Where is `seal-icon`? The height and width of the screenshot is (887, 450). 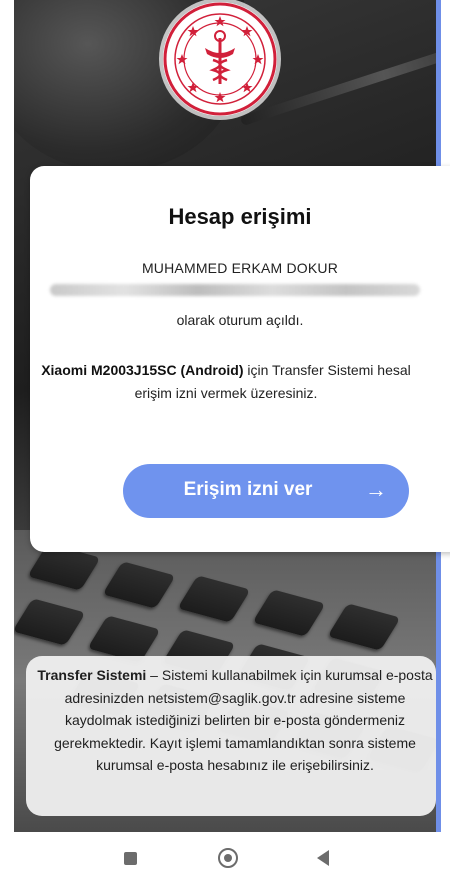
seal-icon is located at coordinates (220, 59).